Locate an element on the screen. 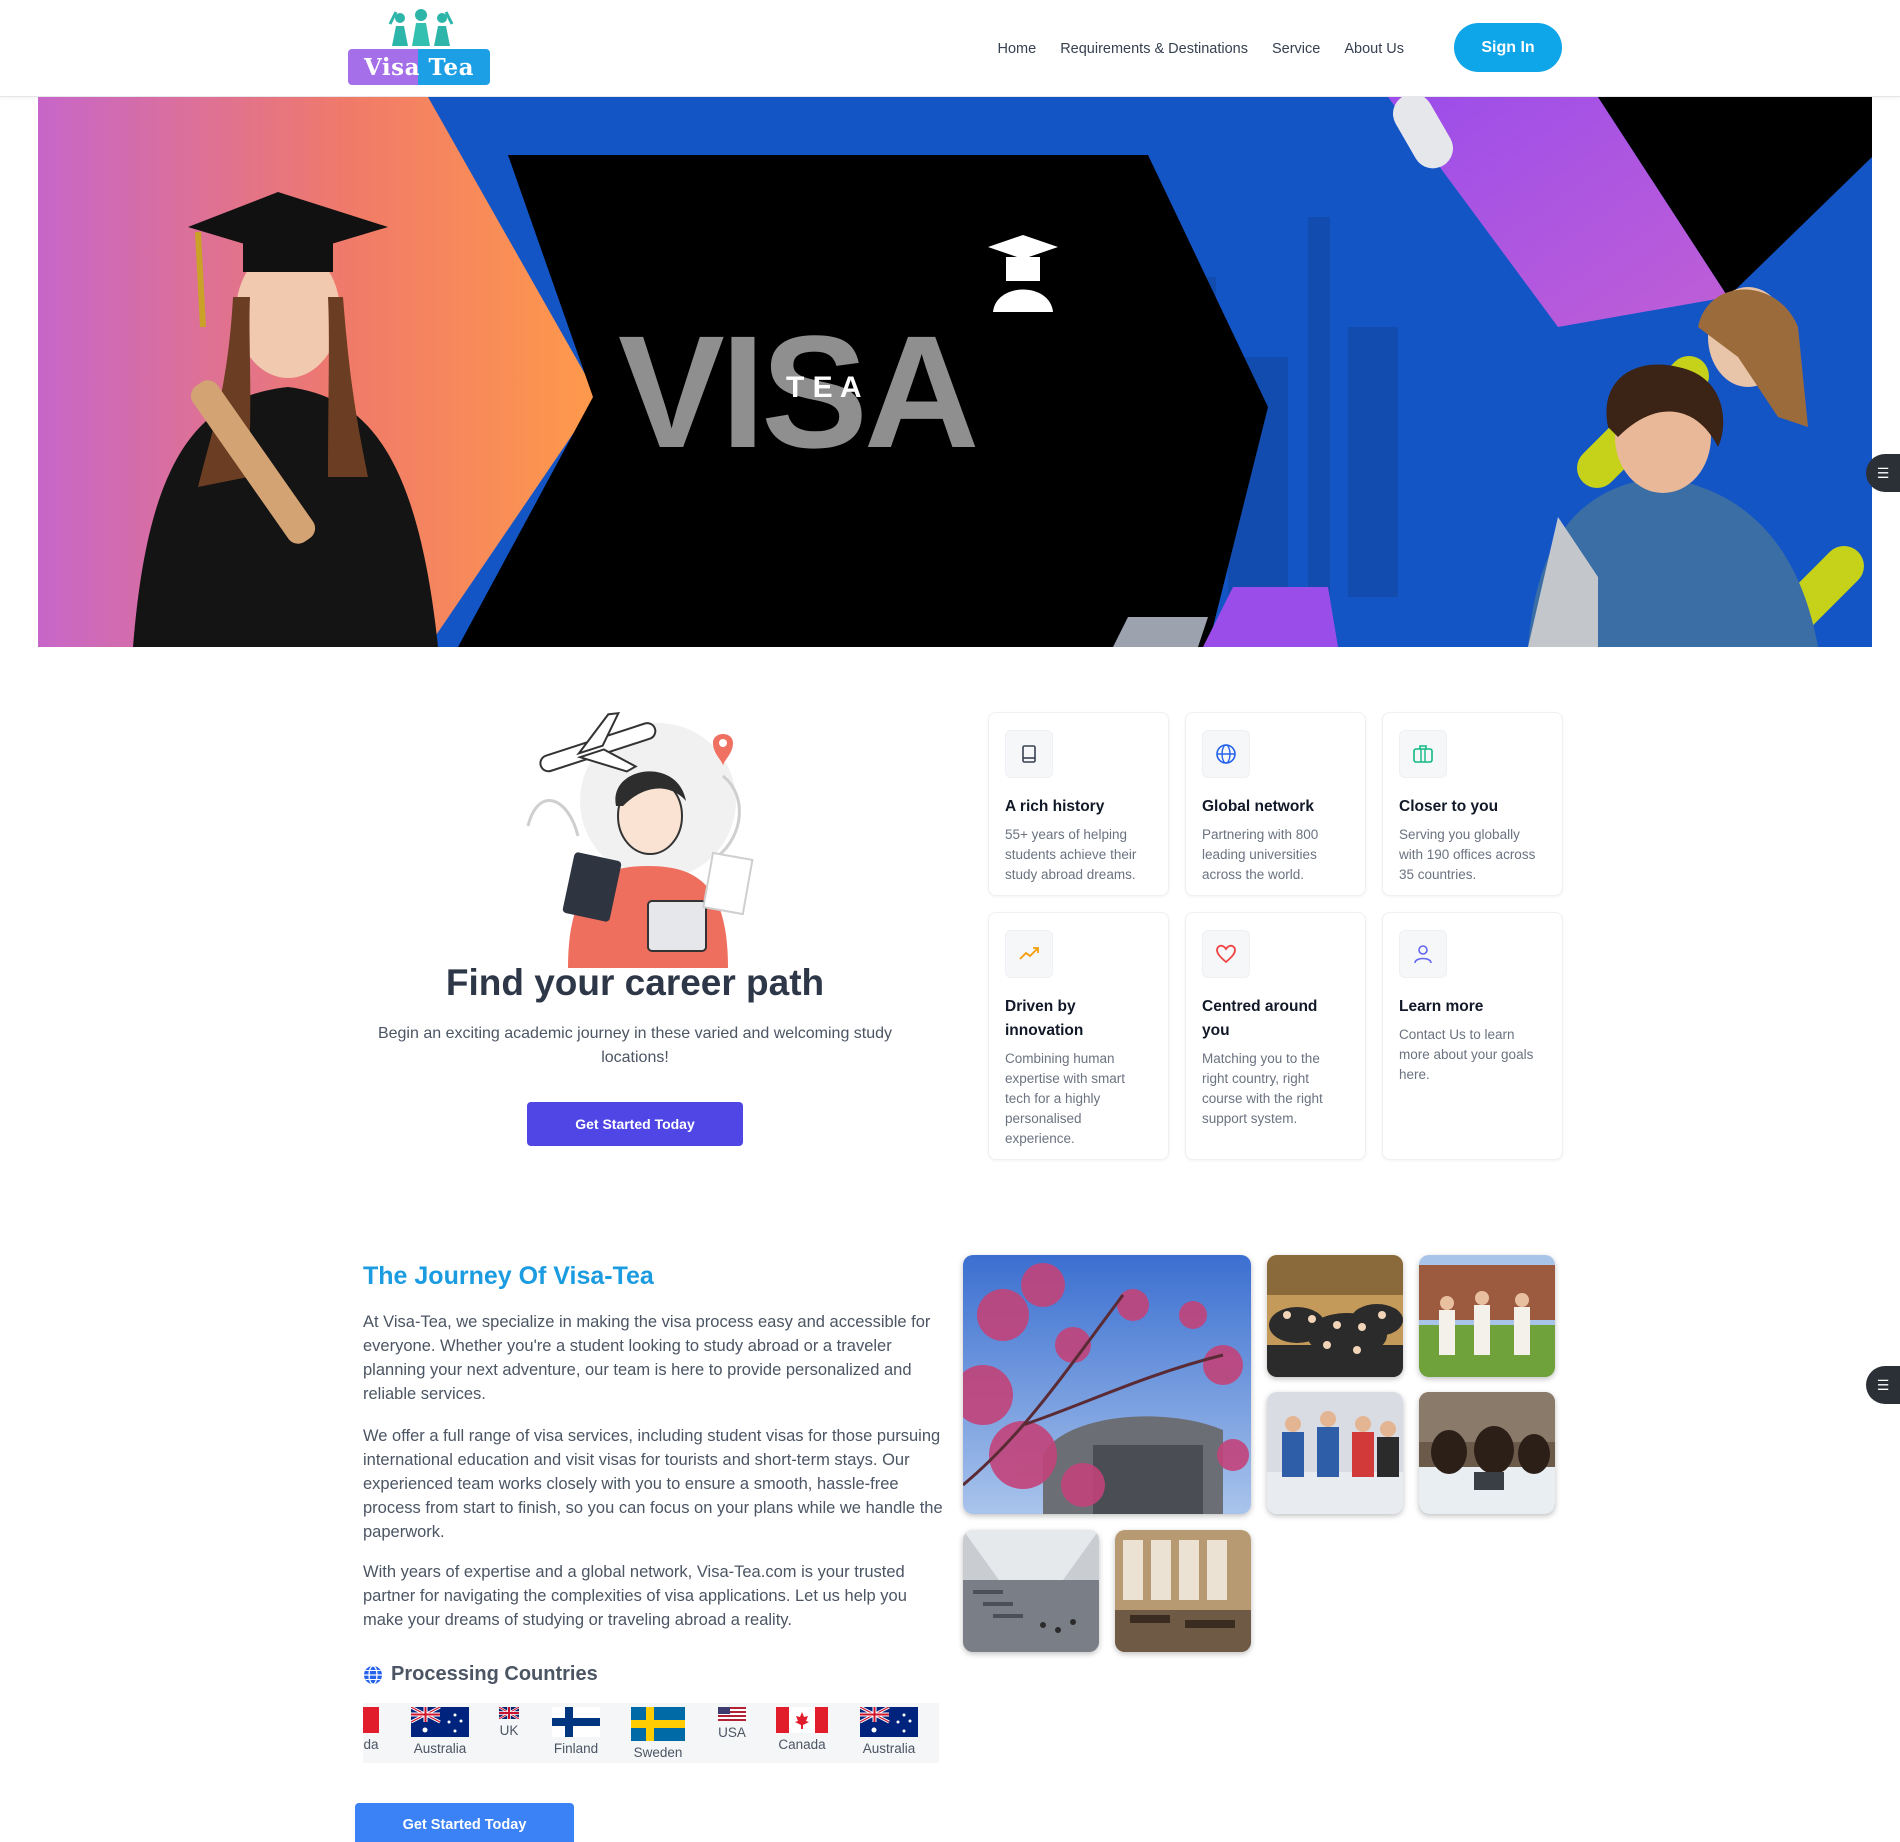  gallery-photo-campus-blossom is located at coordinates (1107, 1384).